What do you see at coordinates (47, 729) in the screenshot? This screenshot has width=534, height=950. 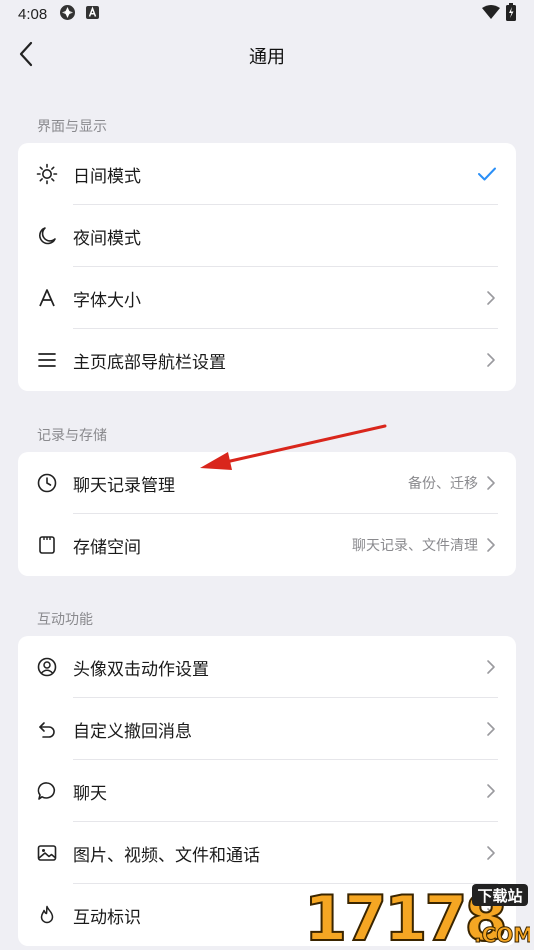 I see `undo-icon` at bounding box center [47, 729].